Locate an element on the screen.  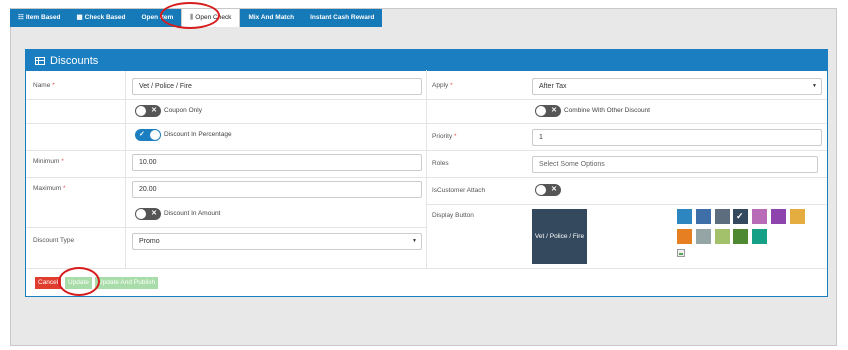
maximum-label: Maximum * is located at coordinates (49, 188).